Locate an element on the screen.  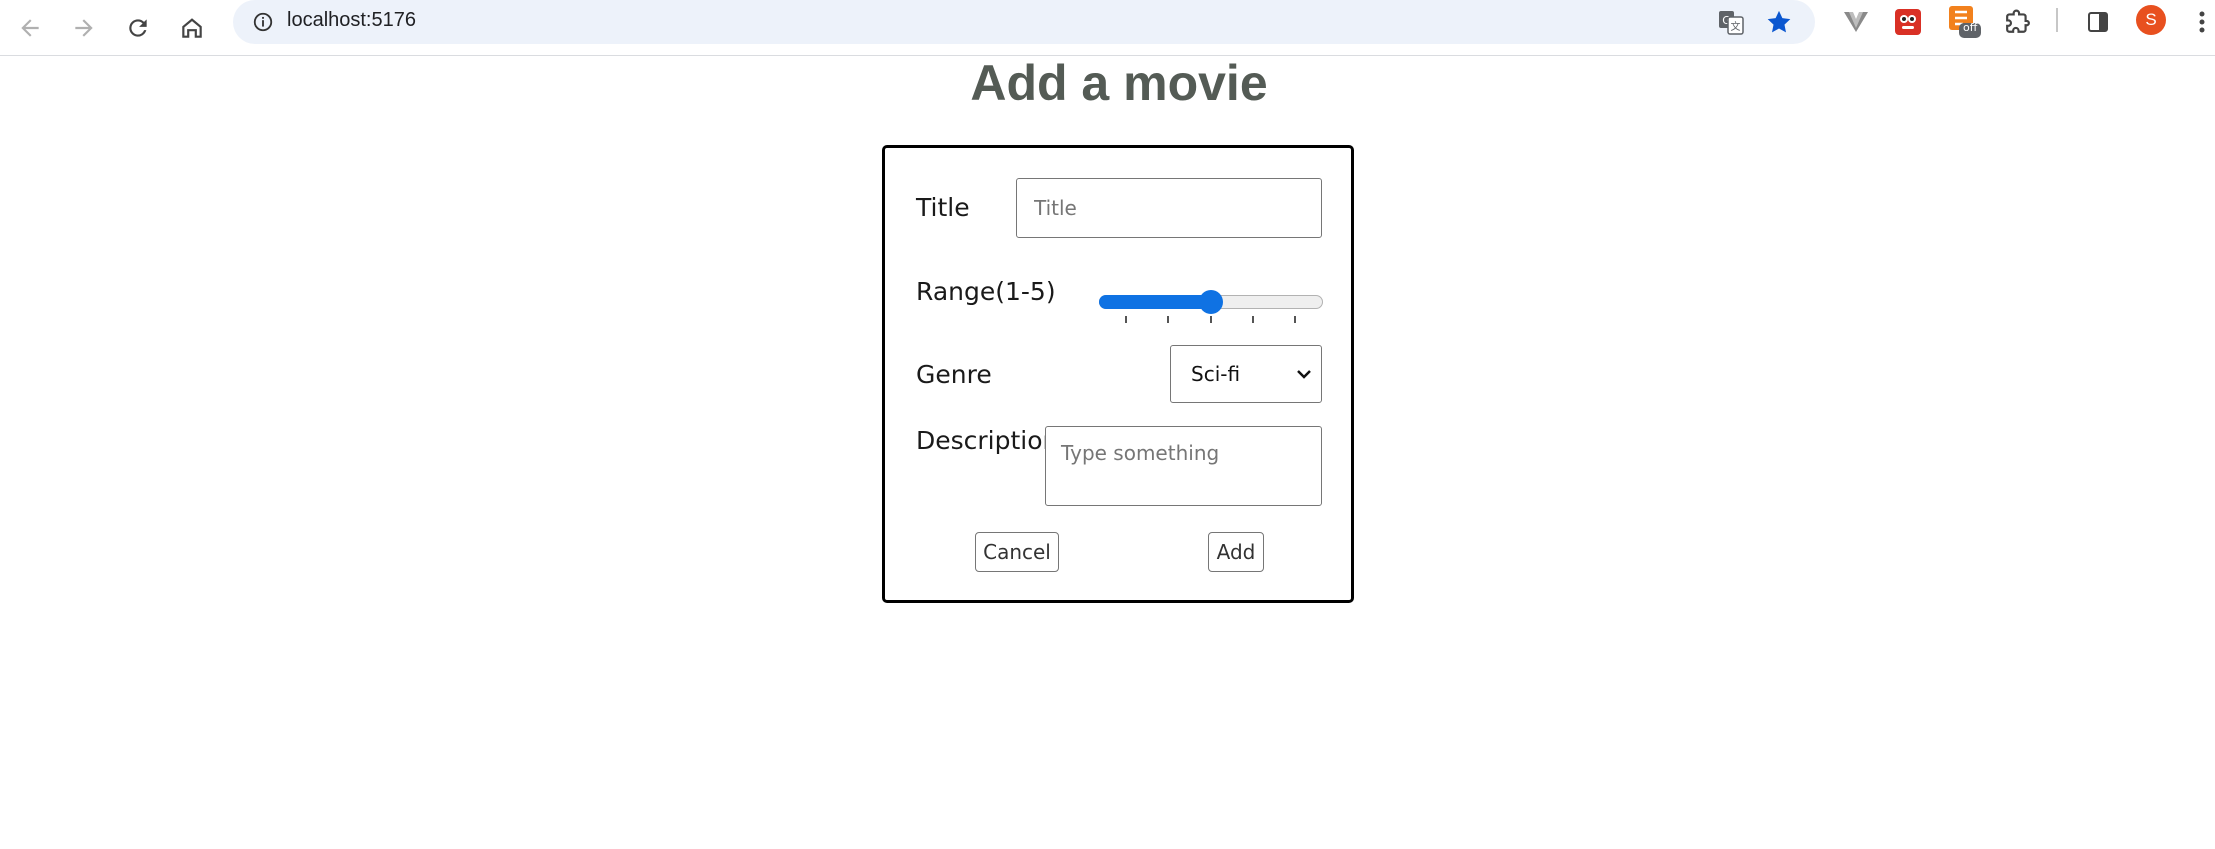
description-textarea is located at coordinates (1183, 466).